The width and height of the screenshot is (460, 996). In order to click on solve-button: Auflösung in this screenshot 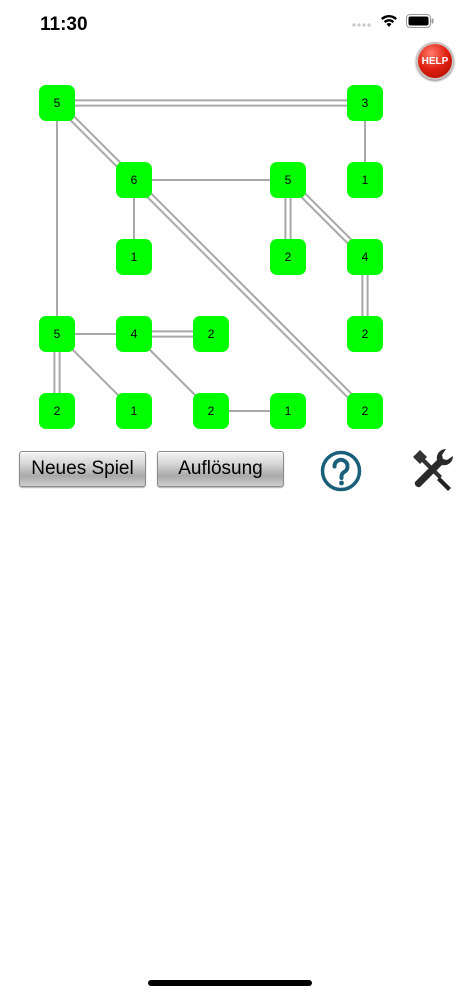, I will do `click(220, 469)`.